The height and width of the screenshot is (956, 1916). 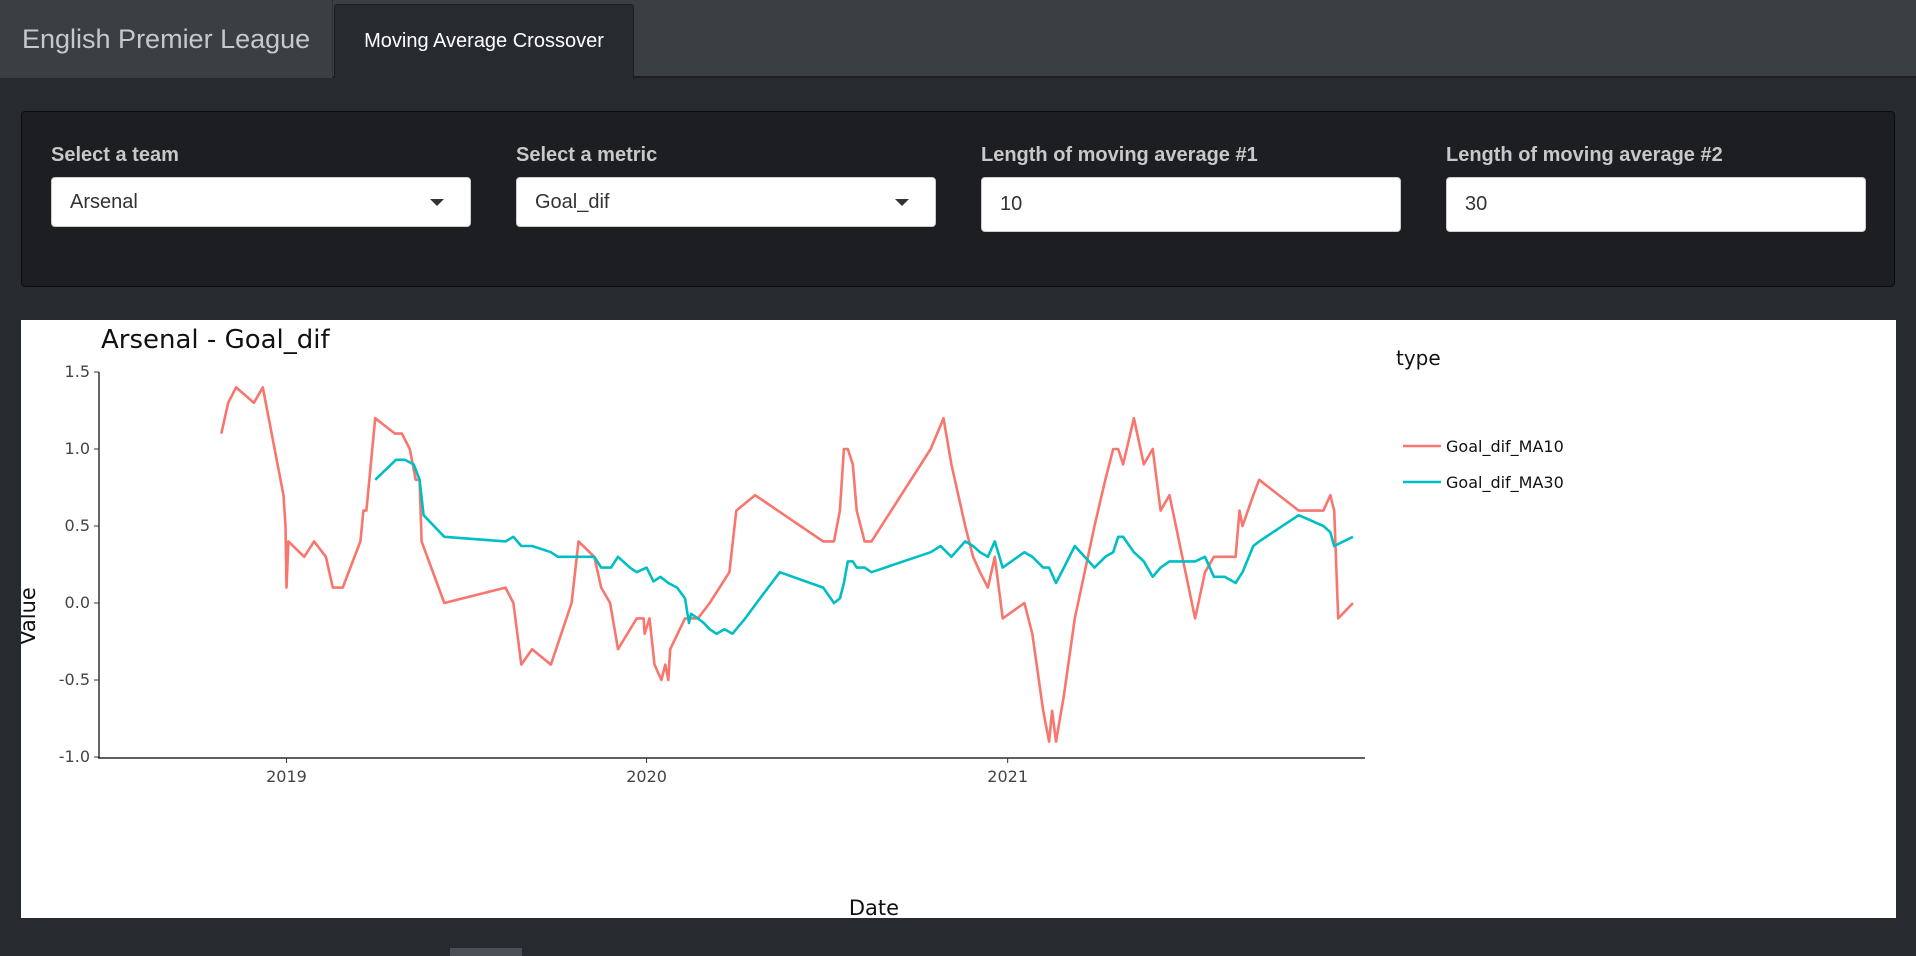 What do you see at coordinates (115, 155) in the screenshot?
I see `team-label: Select a team` at bounding box center [115, 155].